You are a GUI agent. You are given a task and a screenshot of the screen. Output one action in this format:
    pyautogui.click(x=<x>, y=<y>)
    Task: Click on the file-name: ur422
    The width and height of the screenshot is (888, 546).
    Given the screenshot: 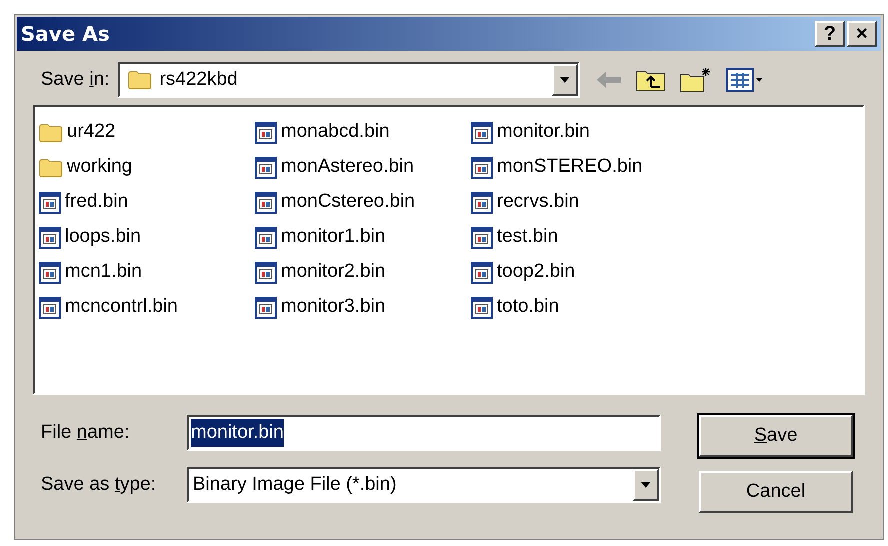 What is the action you would take?
    pyautogui.click(x=91, y=132)
    